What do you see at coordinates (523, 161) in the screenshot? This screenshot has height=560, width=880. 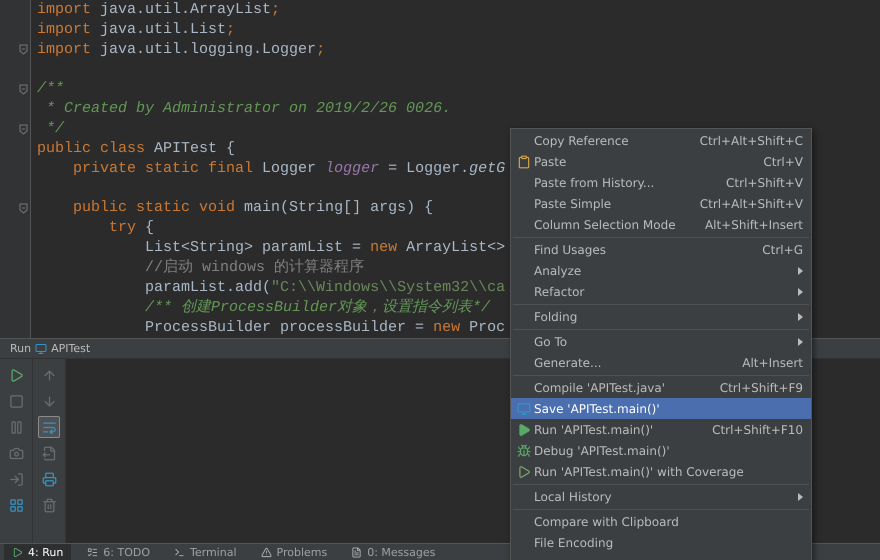 I see `clipboard-icon` at bounding box center [523, 161].